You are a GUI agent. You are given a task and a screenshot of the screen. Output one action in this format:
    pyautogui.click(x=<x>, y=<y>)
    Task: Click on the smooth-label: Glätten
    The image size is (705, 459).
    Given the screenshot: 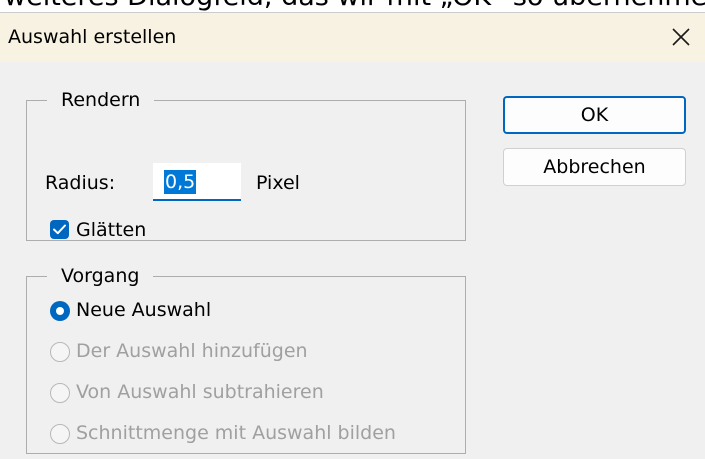 What is the action you would take?
    pyautogui.click(x=111, y=230)
    